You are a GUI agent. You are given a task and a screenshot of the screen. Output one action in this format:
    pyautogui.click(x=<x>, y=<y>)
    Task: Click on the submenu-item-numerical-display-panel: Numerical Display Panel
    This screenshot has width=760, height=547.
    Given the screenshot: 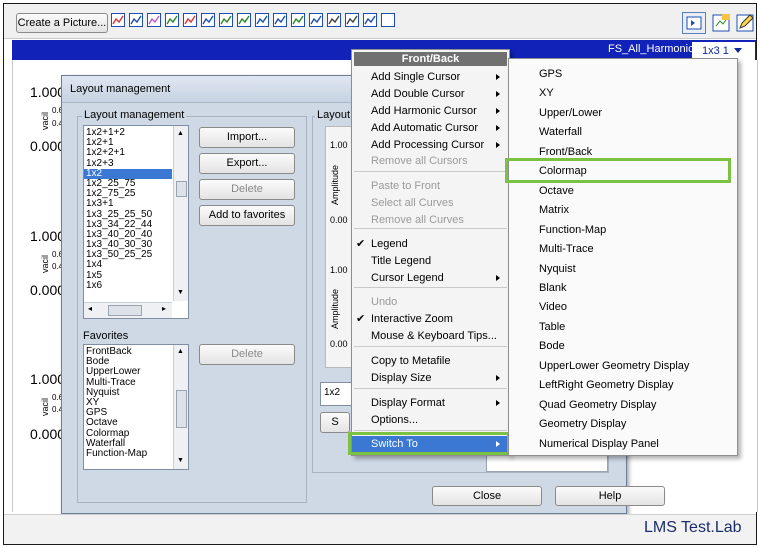 What is the action you would take?
    pyautogui.click(x=599, y=444)
    